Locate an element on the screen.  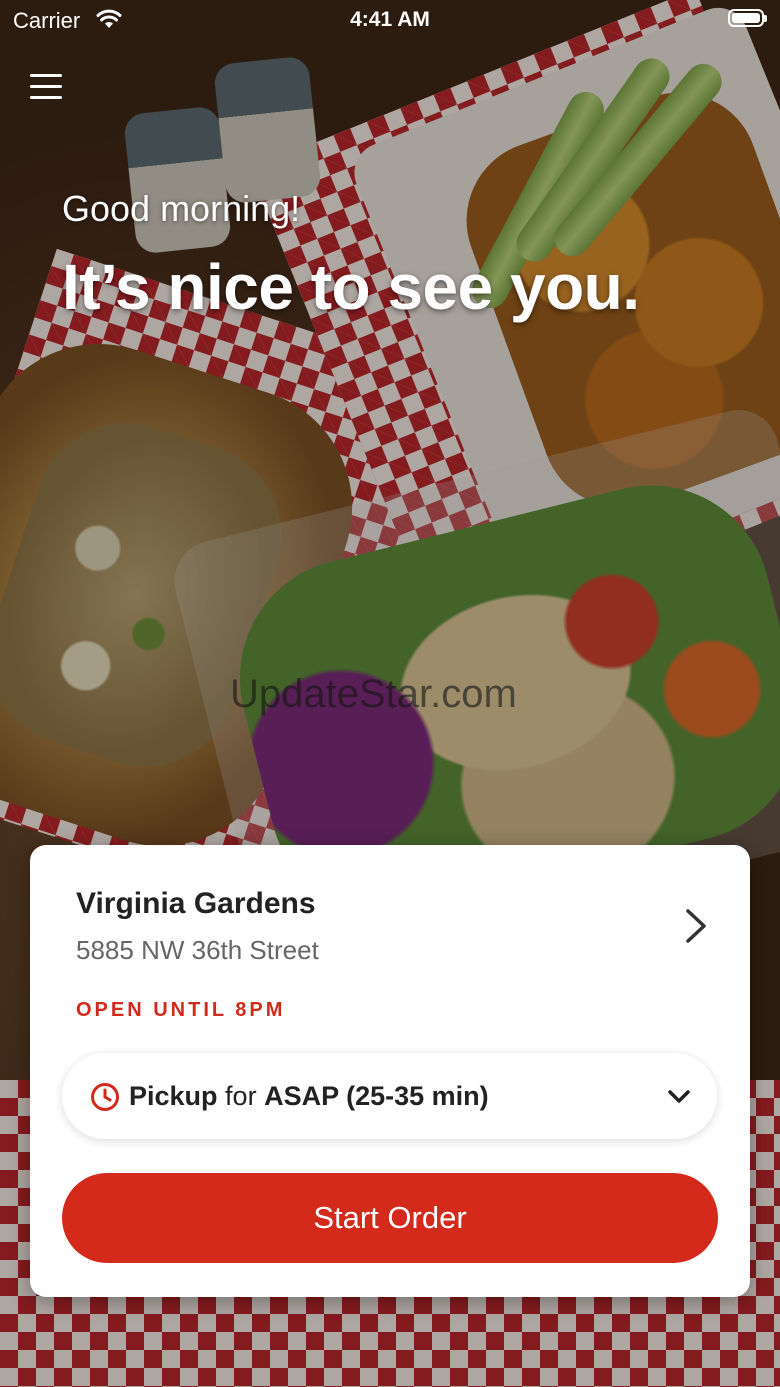
start-order-button: Start Order is located at coordinates (390, 1218).